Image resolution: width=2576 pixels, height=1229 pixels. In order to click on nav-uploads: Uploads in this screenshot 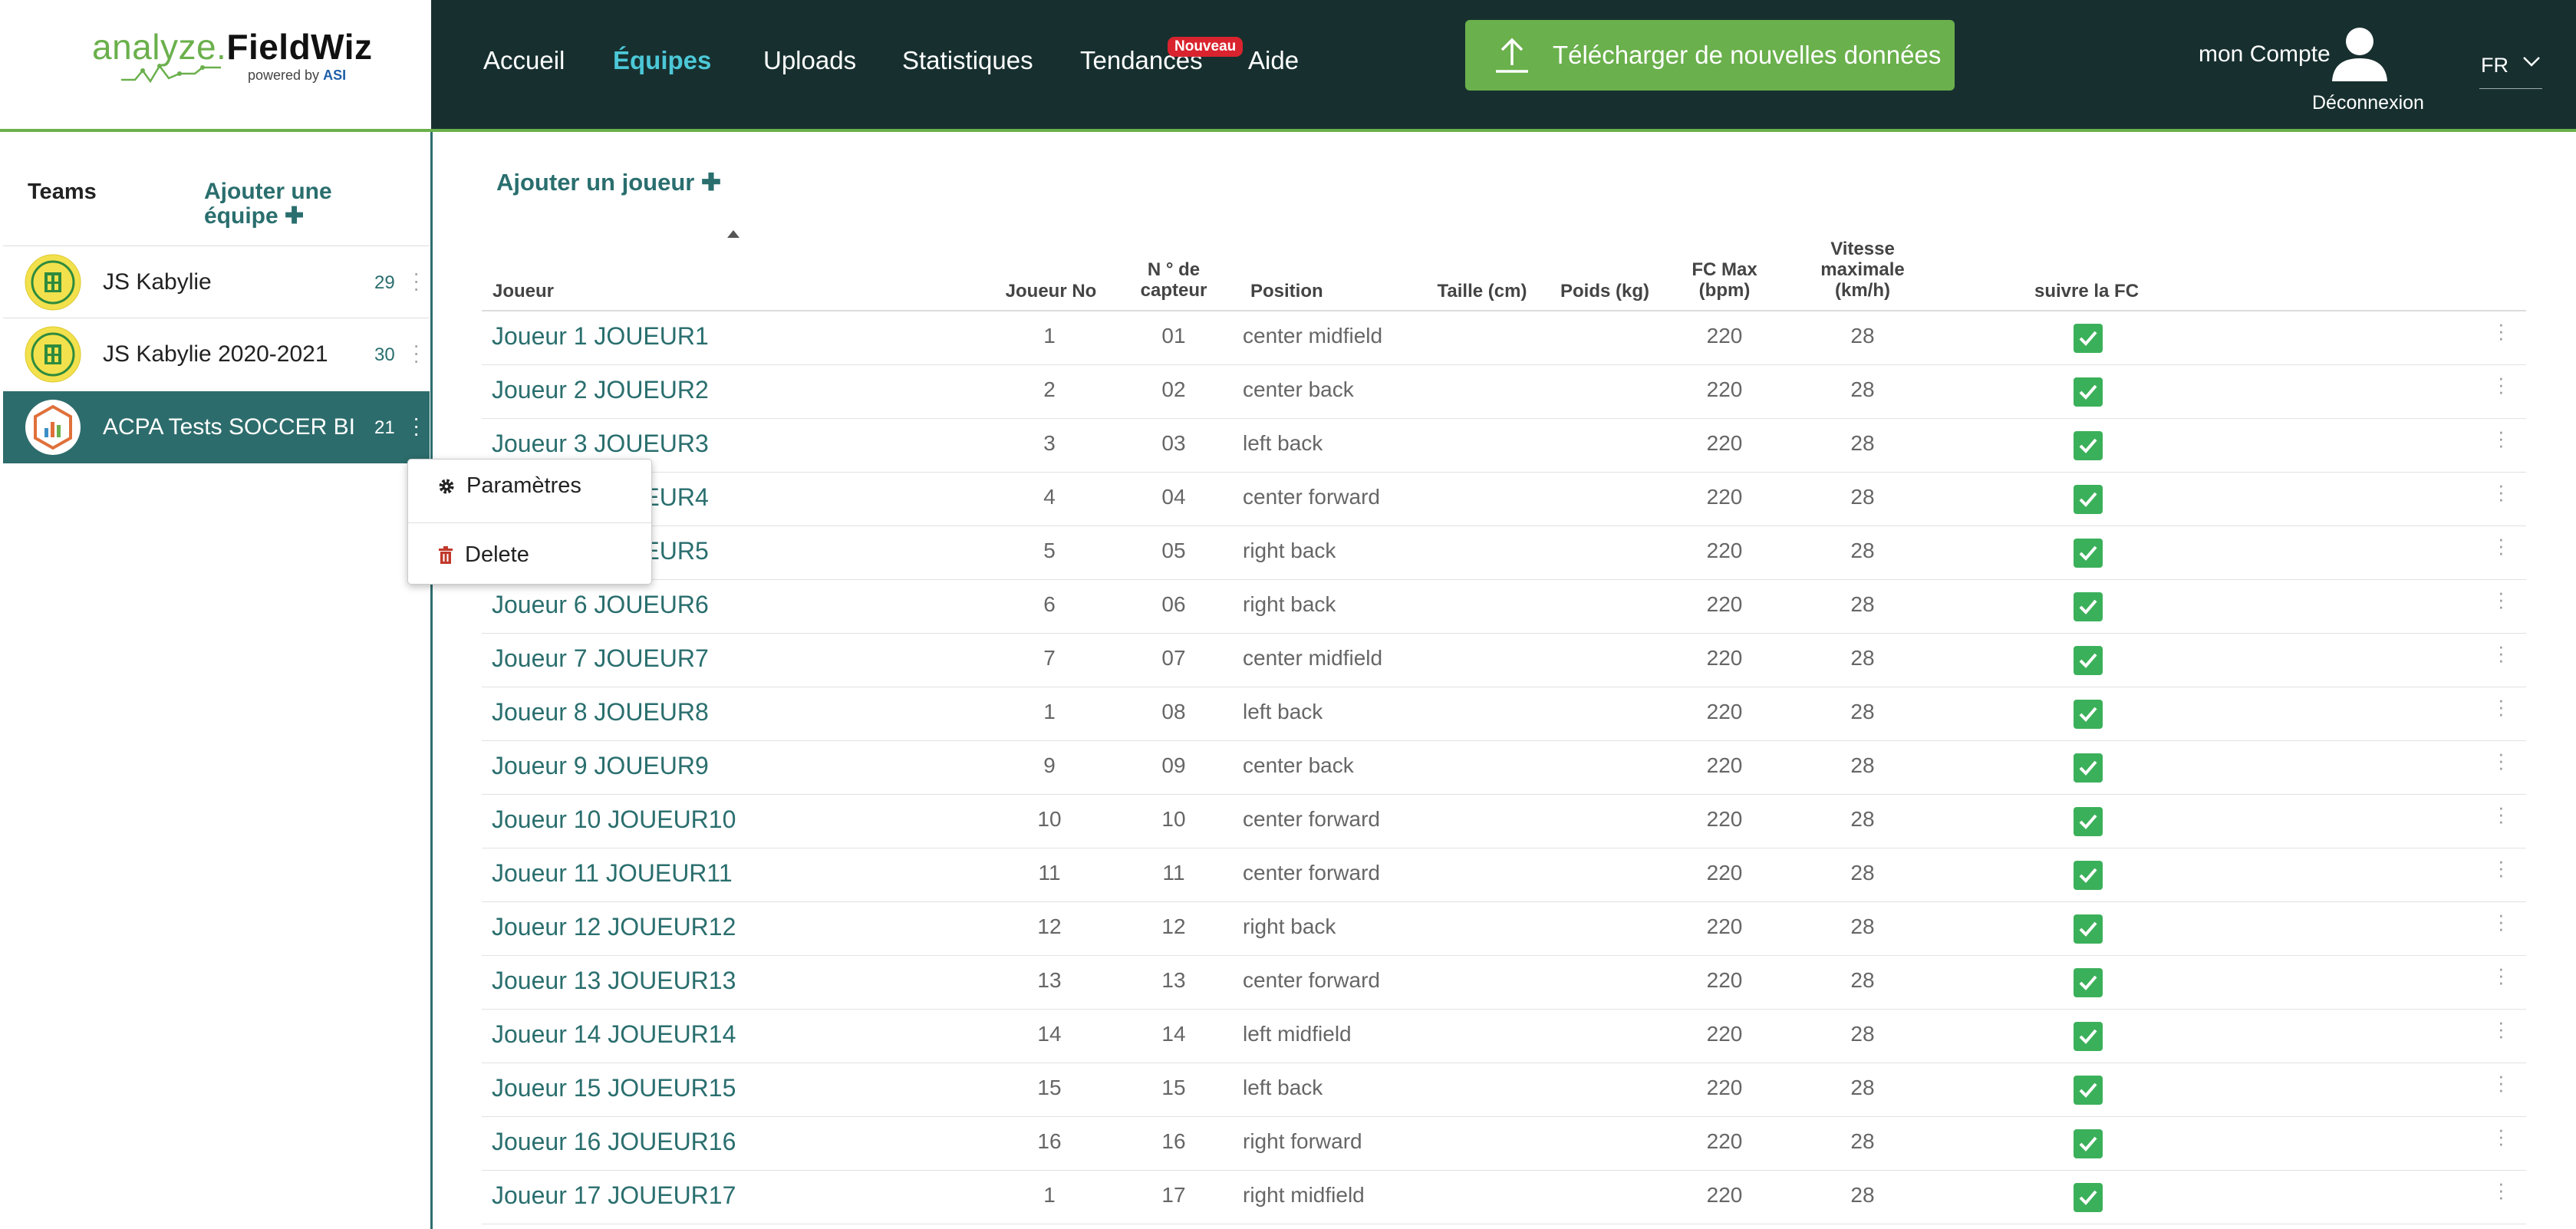, I will do `click(809, 61)`.